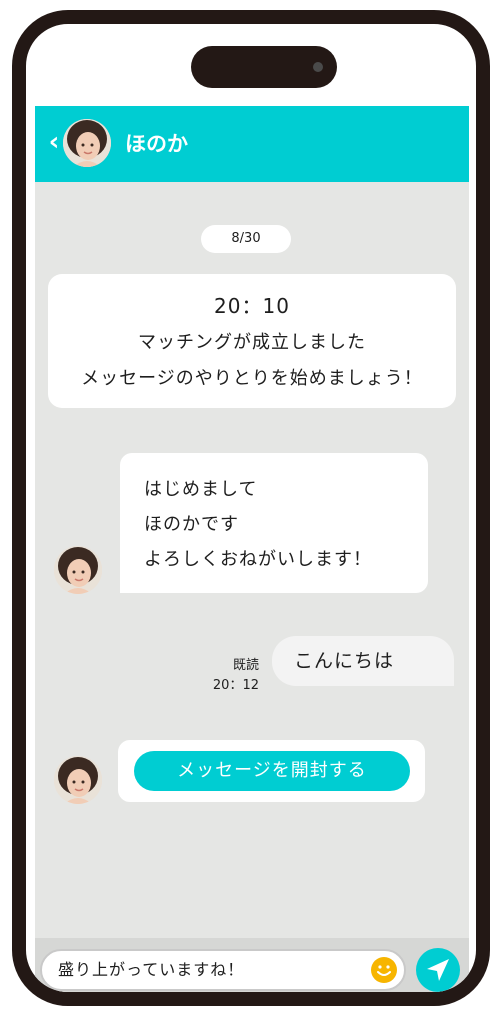 The height and width of the screenshot is (1016, 502). I want to click on system-line: マッチングが成立しました, so click(252, 342).